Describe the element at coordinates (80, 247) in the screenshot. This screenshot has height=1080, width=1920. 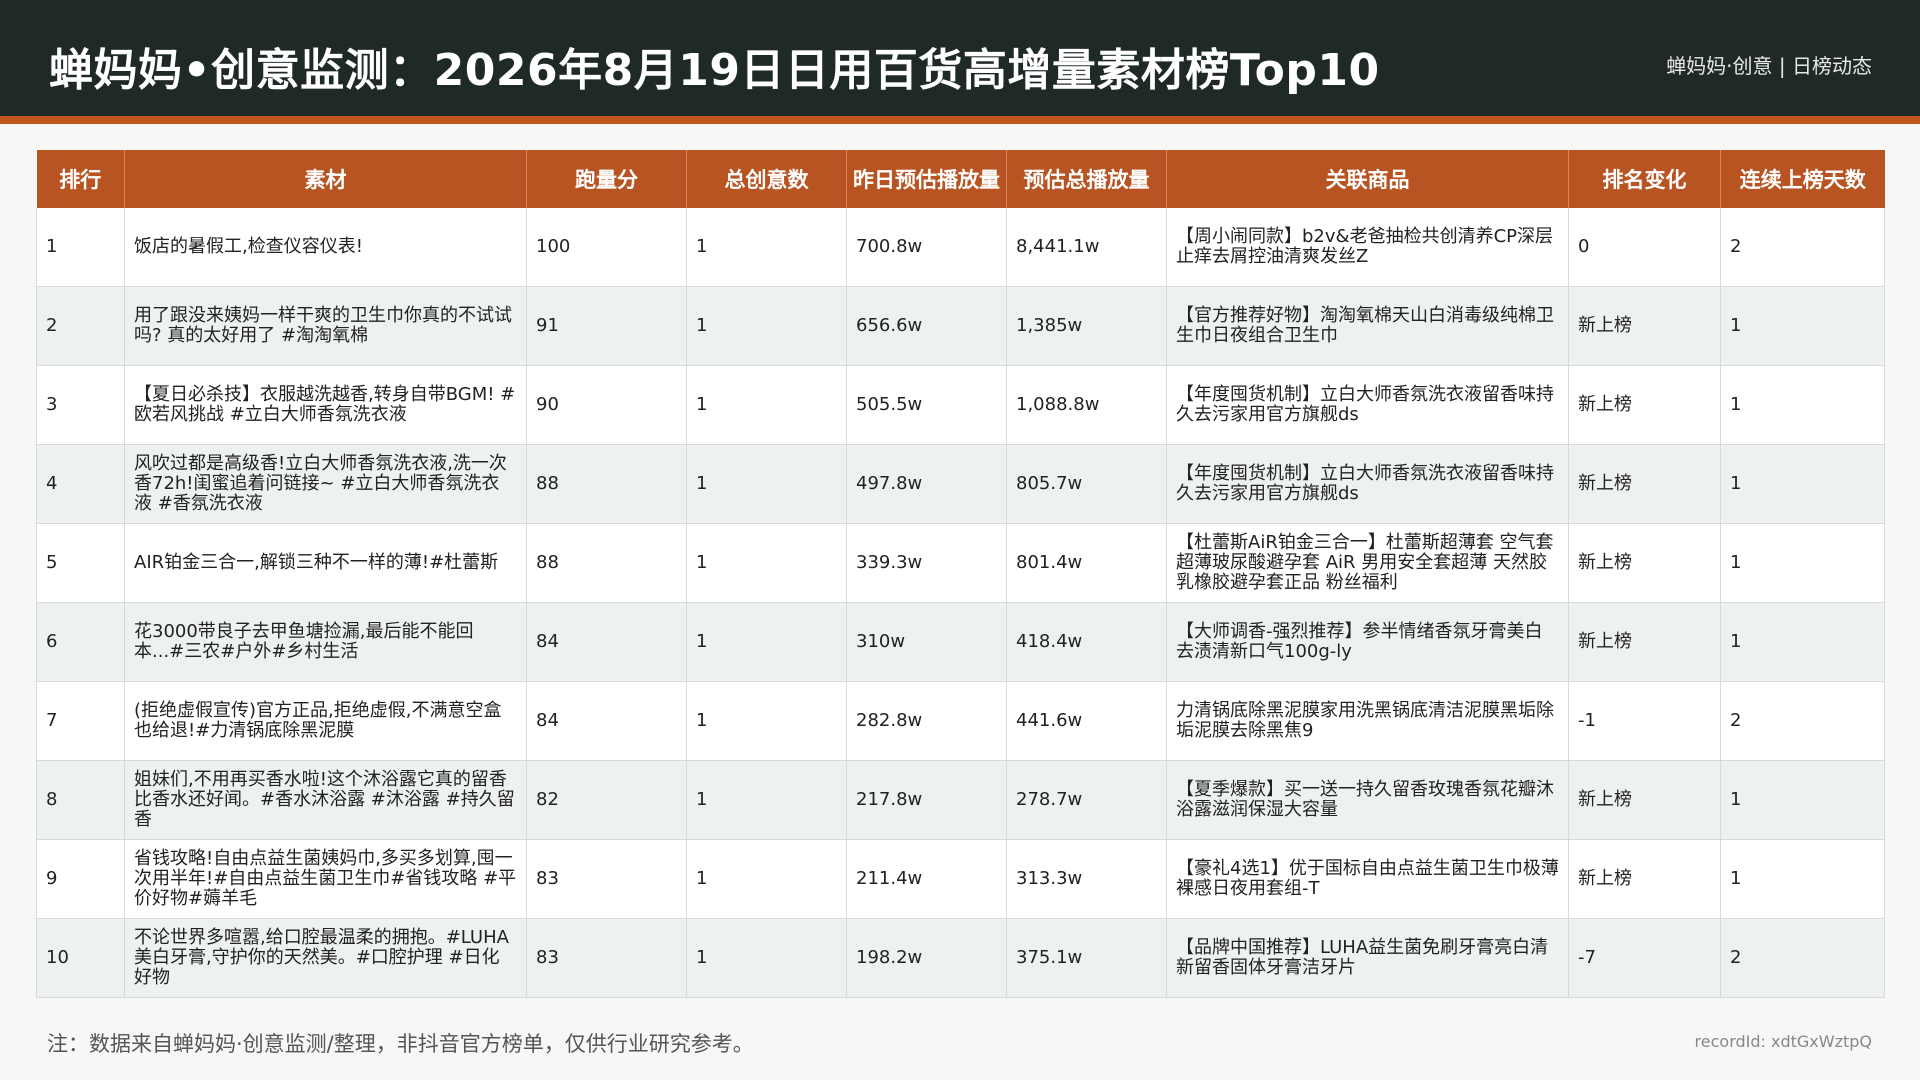
I see `cell-rank: 1` at that location.